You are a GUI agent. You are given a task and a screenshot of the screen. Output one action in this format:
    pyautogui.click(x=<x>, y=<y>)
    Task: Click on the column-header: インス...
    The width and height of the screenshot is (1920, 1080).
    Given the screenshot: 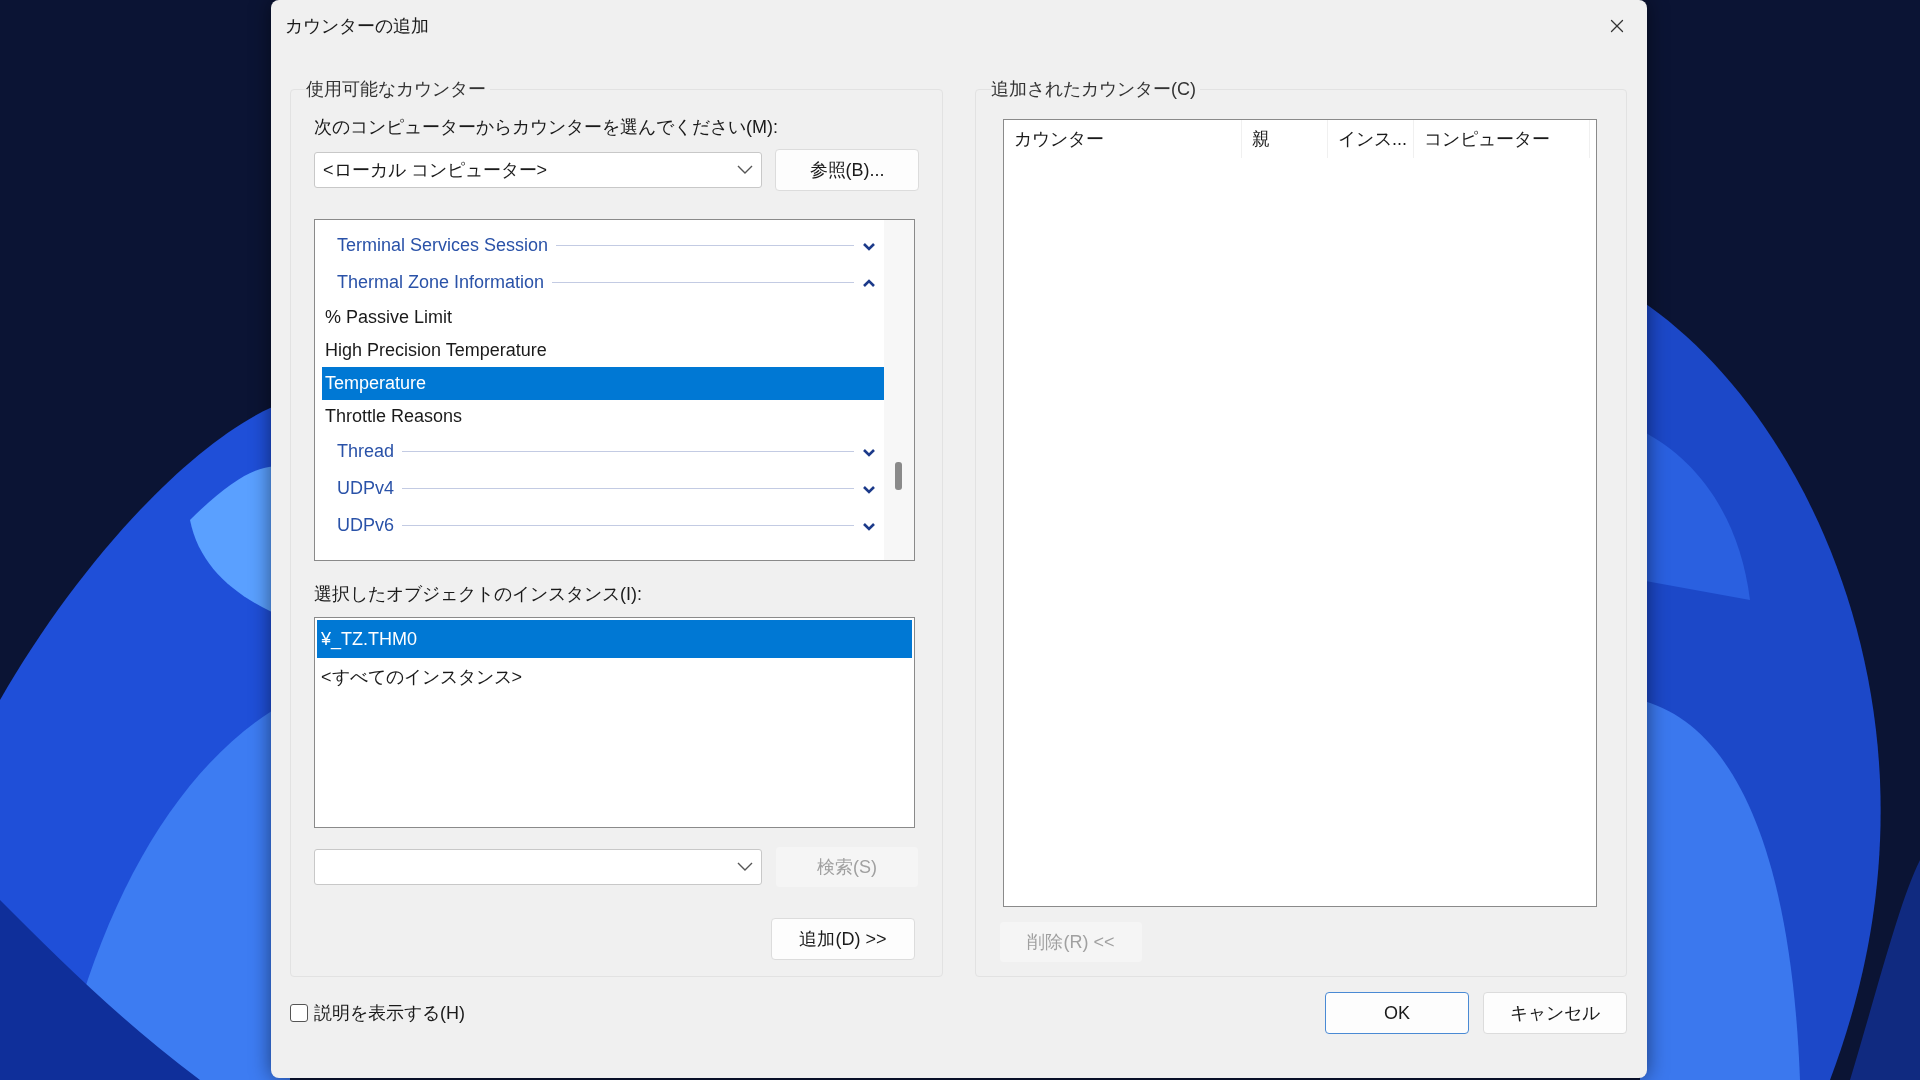 What is the action you would take?
    pyautogui.click(x=1371, y=139)
    